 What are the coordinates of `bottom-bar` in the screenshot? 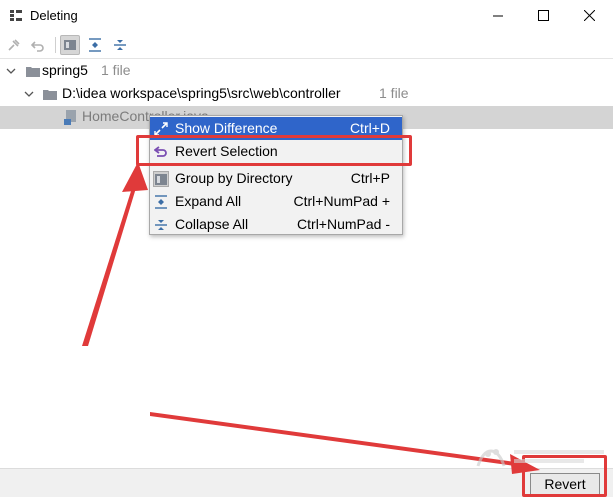 It's located at (306, 482).